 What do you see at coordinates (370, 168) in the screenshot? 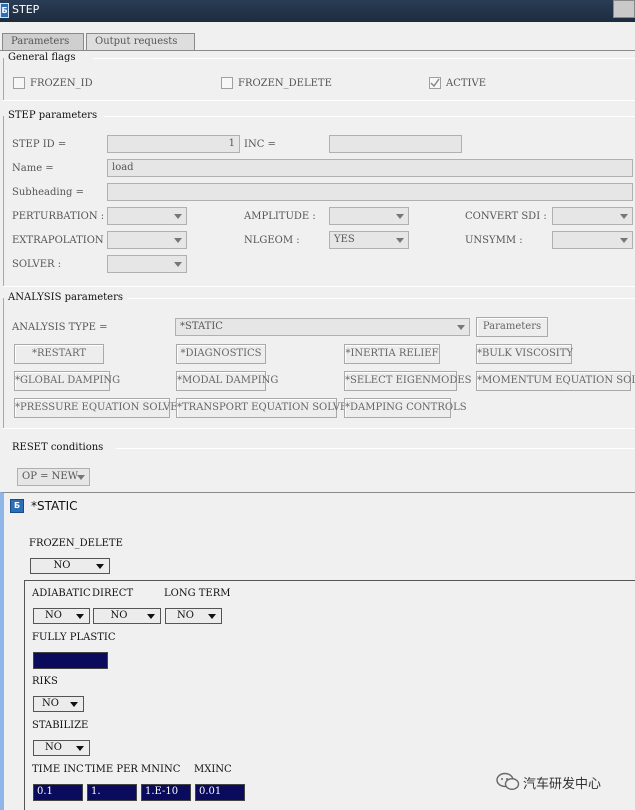
I see `name-field: load` at bounding box center [370, 168].